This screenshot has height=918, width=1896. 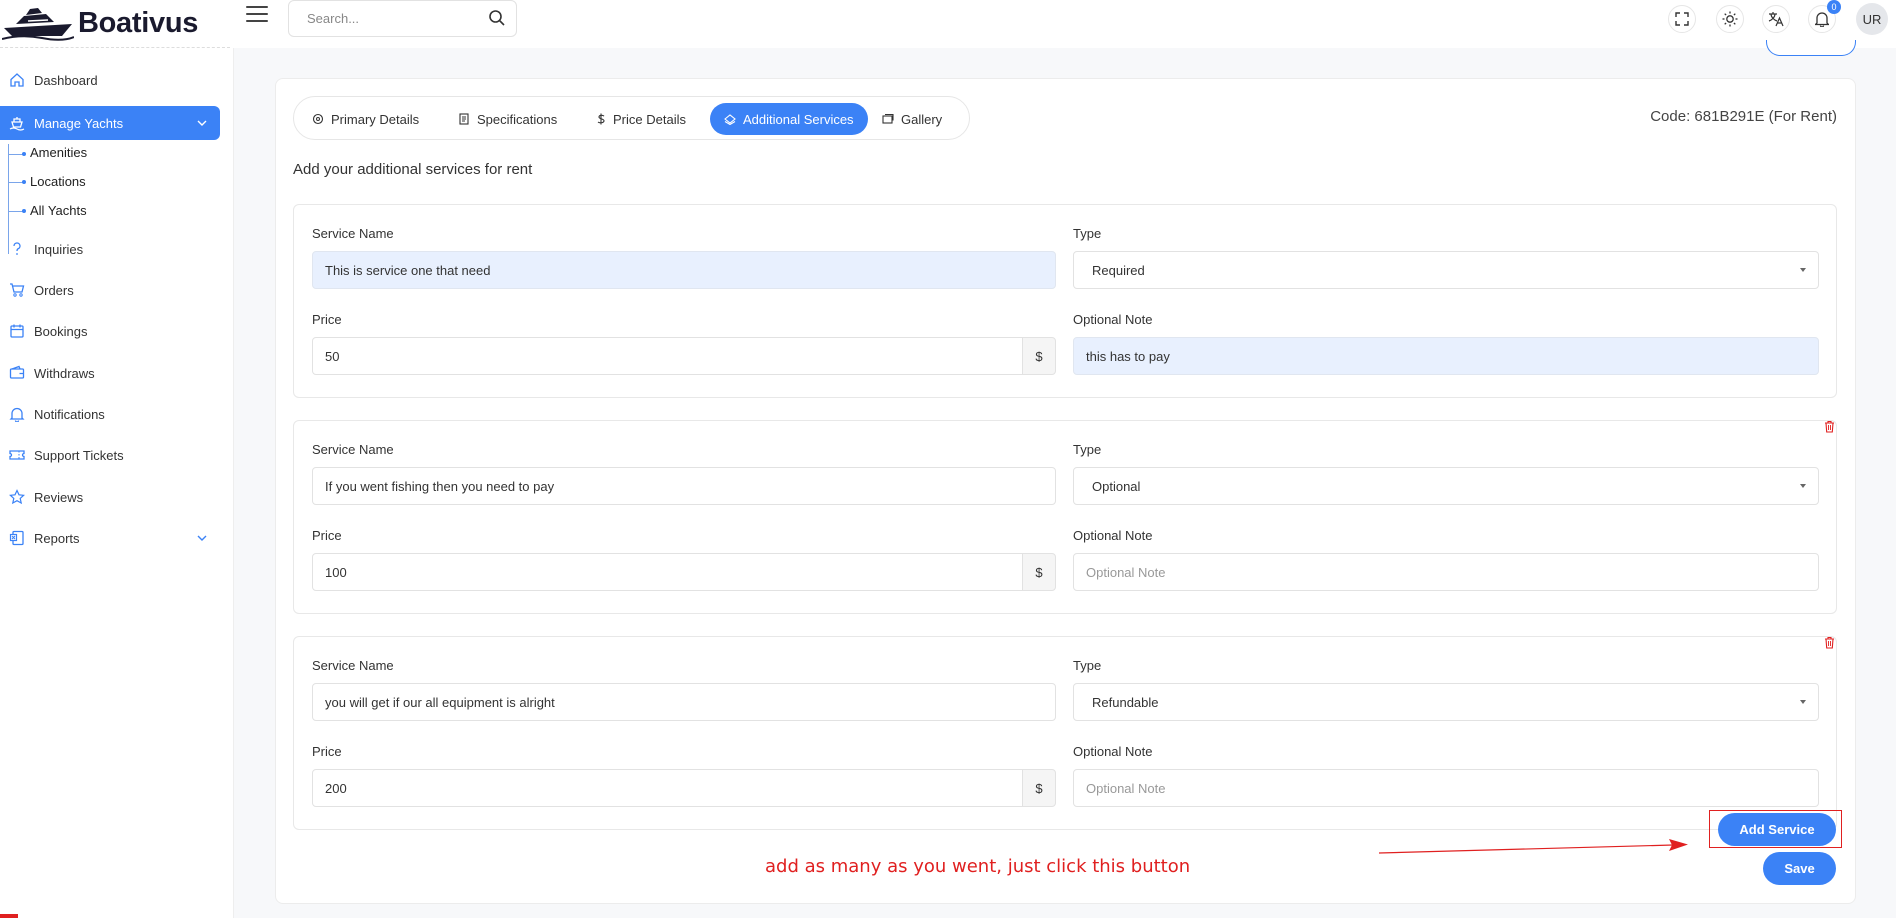 What do you see at coordinates (66, 80) in the screenshot?
I see `sidebar-item-label: Dashboard` at bounding box center [66, 80].